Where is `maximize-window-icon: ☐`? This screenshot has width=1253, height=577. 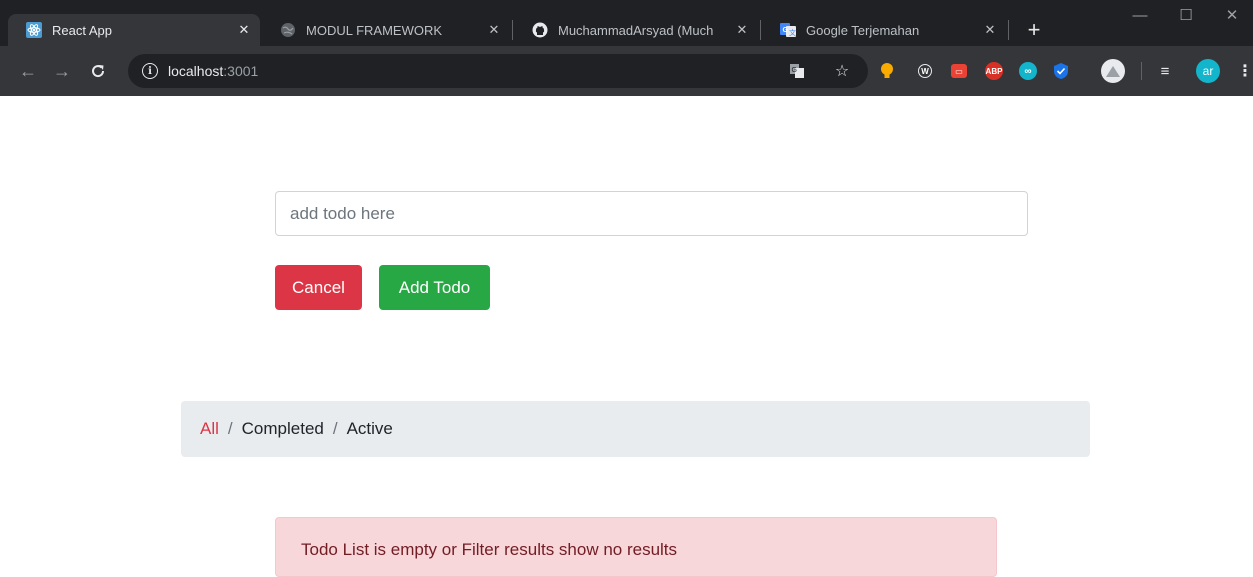 maximize-window-icon: ☐ is located at coordinates (1186, 15).